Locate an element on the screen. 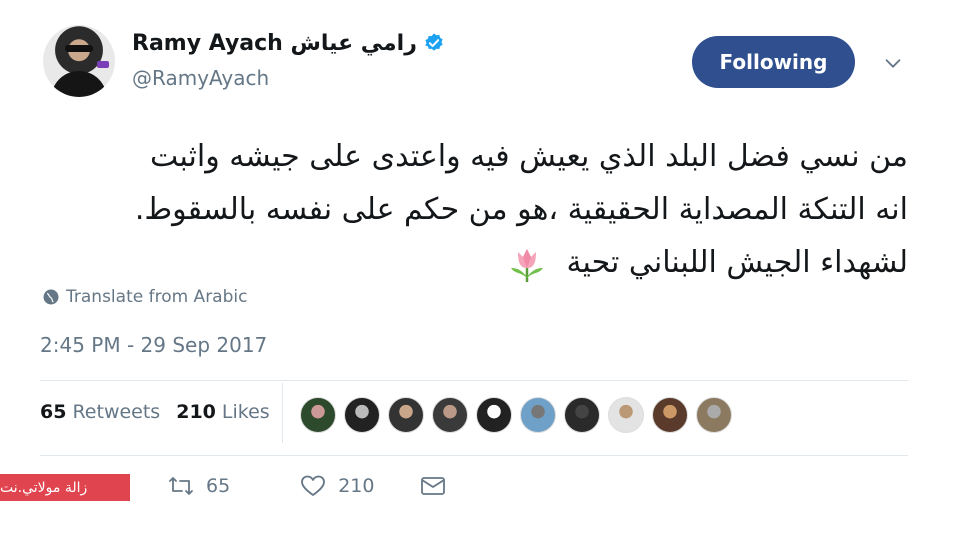 The width and height of the screenshot is (960, 541). likes-stat: 210 Likes is located at coordinates (222, 412).